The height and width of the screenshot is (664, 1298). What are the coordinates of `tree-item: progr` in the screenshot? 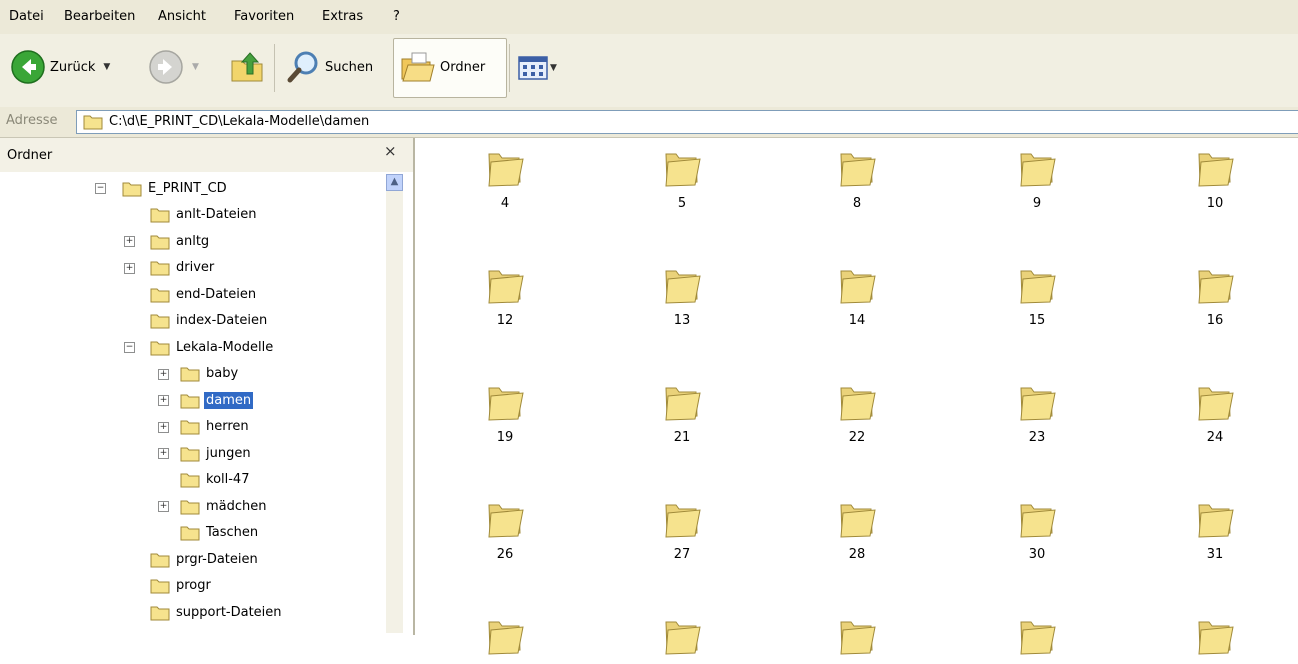 It's located at (181, 586).